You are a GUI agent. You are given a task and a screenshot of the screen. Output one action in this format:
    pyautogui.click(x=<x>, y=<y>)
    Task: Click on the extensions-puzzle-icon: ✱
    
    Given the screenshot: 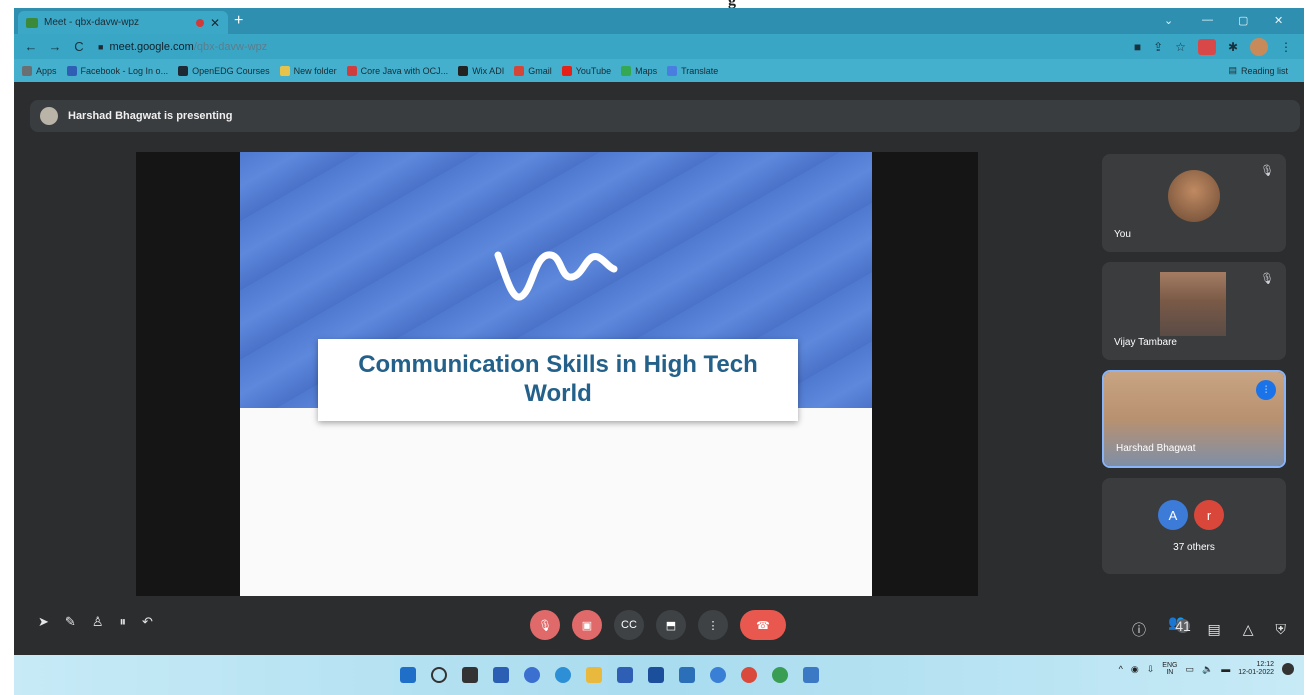 What is the action you would take?
    pyautogui.click(x=1233, y=47)
    